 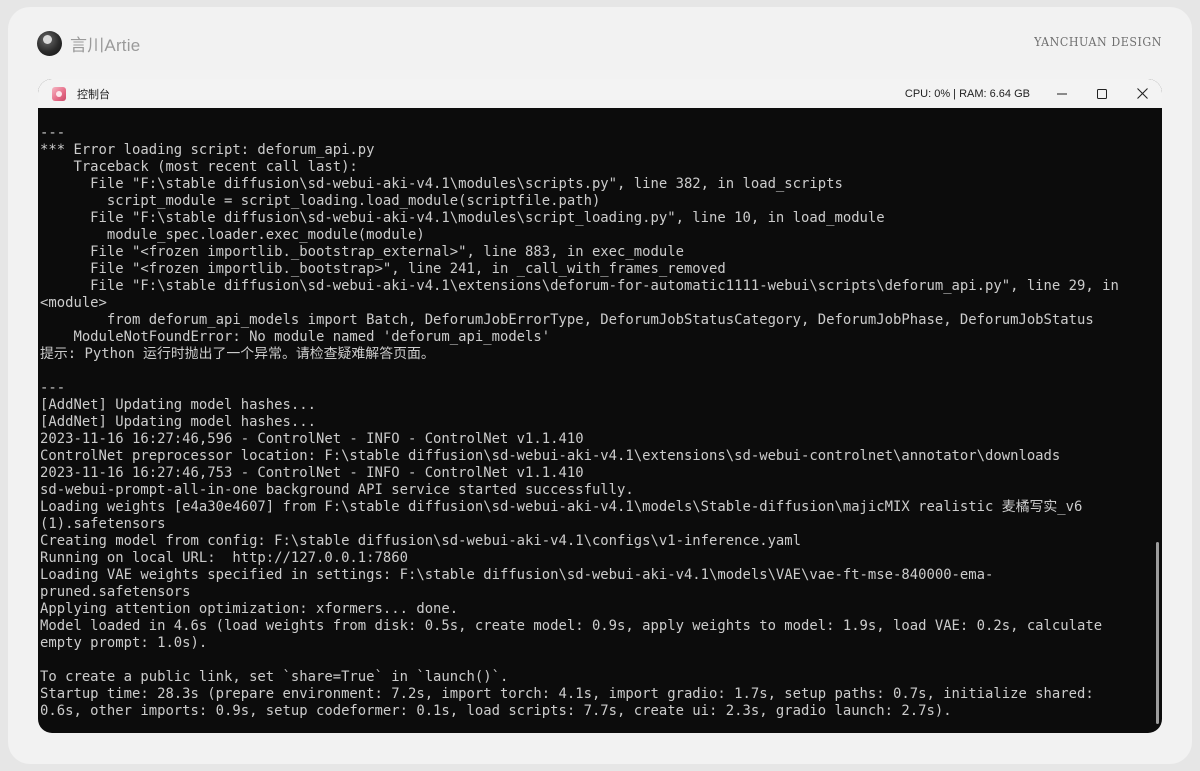 I want to click on title-bar: 控制台 CPU: 0% | RAM: 6.64 GB, so click(x=600, y=93).